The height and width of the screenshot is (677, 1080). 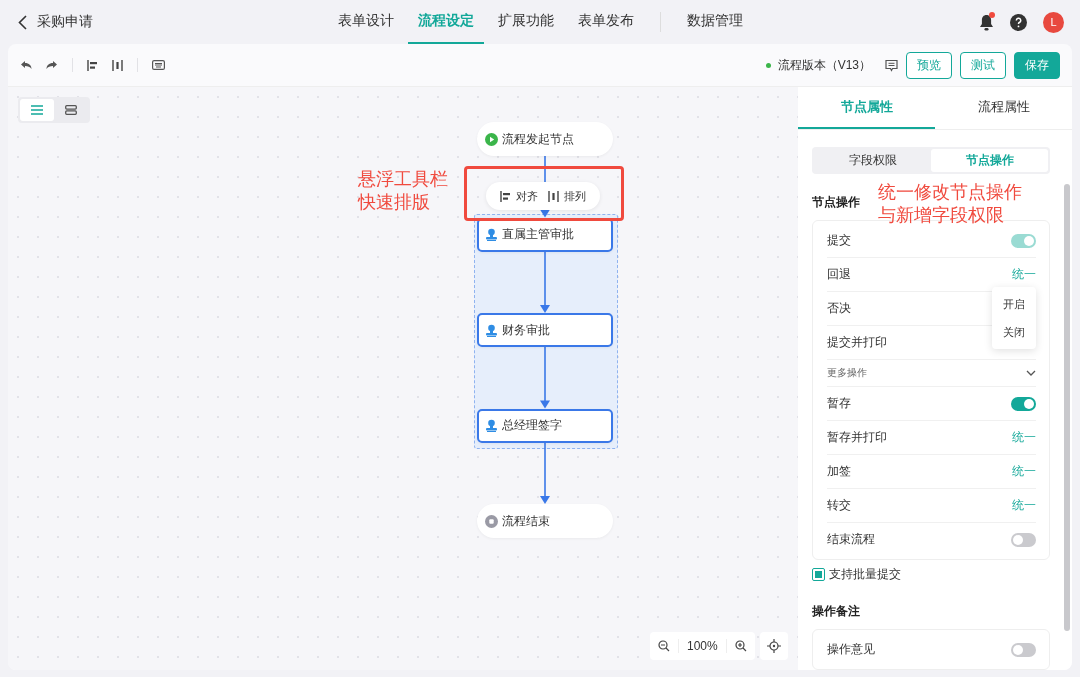 What do you see at coordinates (525, 22) in the screenshot?
I see `nav-tab: 扩展功能` at bounding box center [525, 22].